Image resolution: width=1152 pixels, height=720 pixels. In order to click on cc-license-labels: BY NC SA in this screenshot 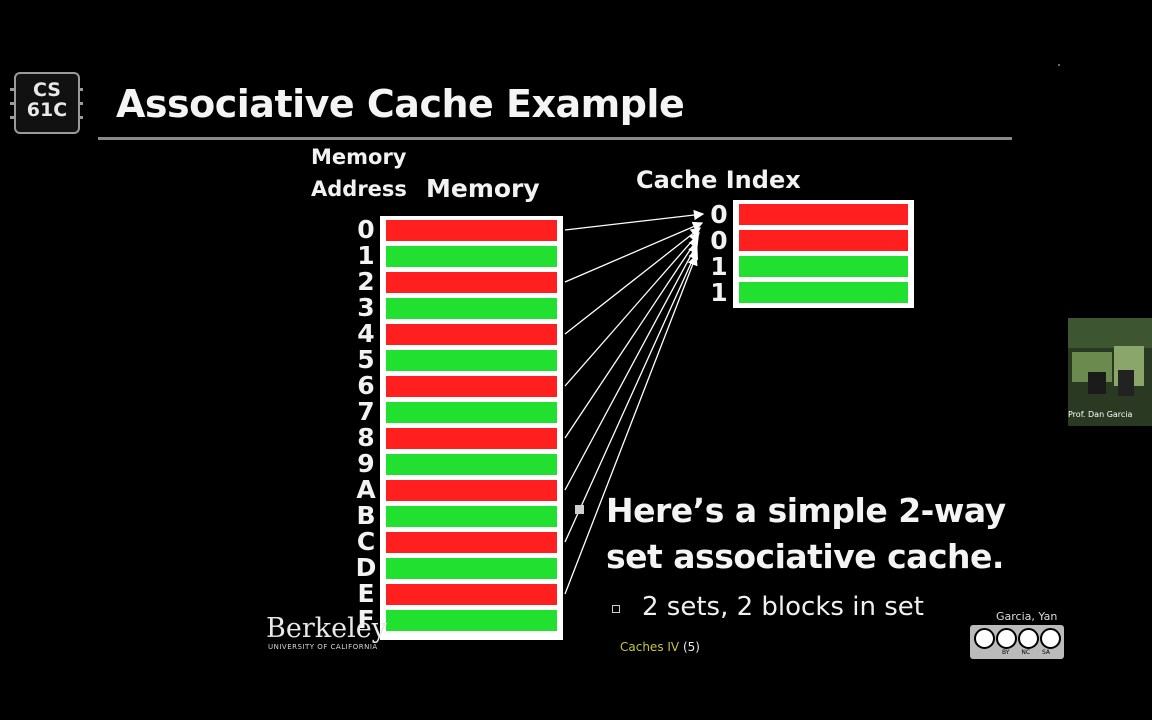, I will do `click(1026, 652)`.